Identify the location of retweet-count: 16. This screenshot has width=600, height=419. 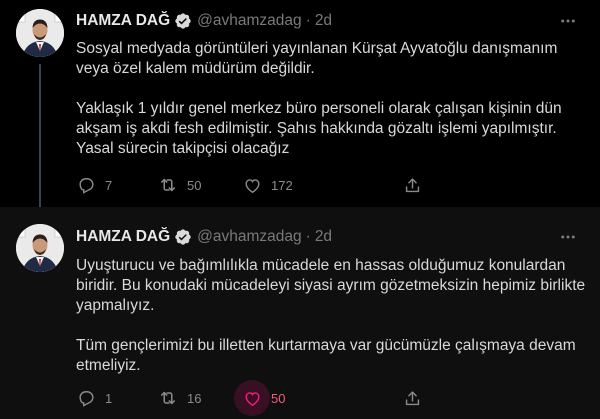
(194, 398).